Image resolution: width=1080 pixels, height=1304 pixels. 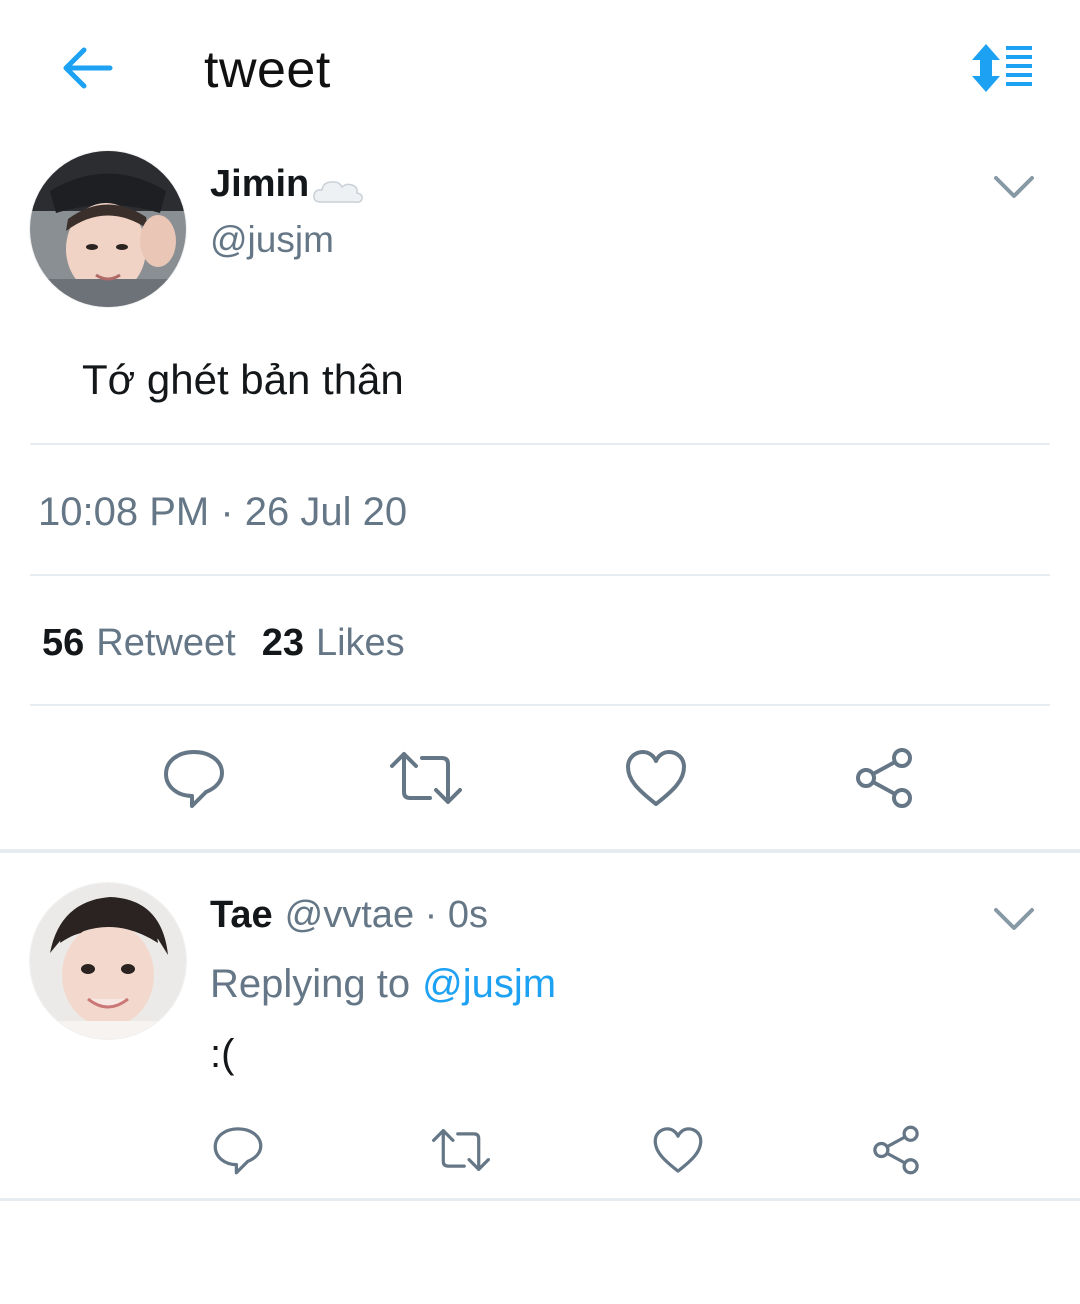 What do you see at coordinates (386, 915) in the screenshot?
I see `reply-author-handle: @vvtae · 0s` at bounding box center [386, 915].